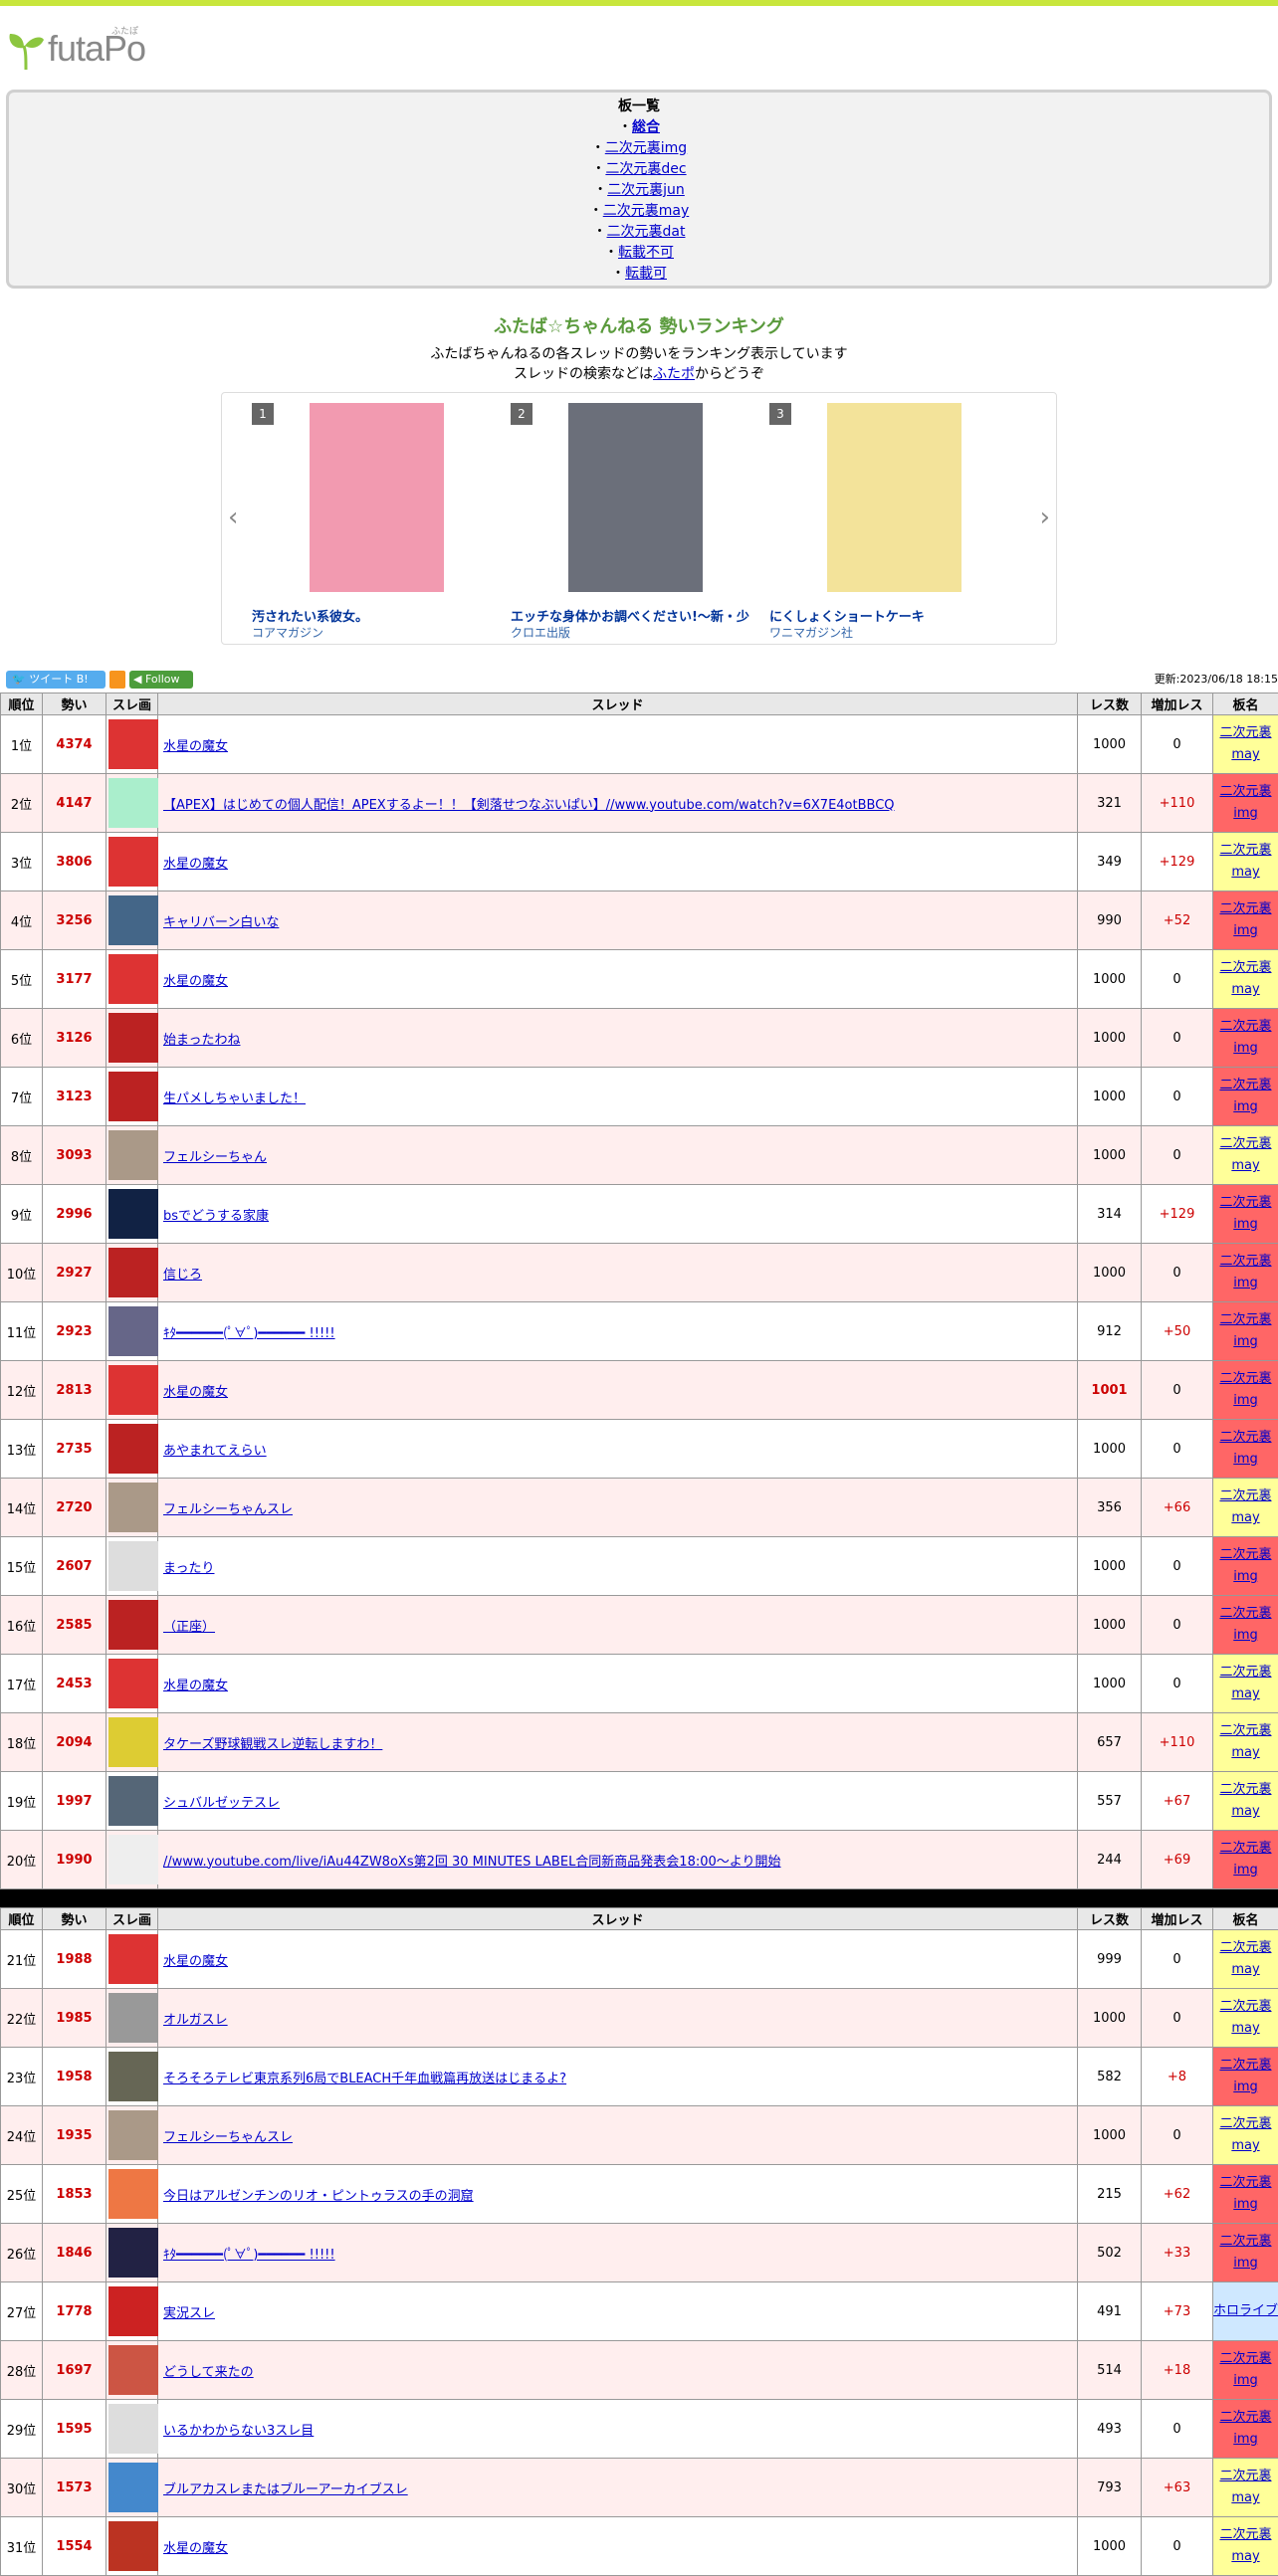  Describe the element at coordinates (209, 2372) in the screenshot. I see `thread-link: どうして来たの` at that location.